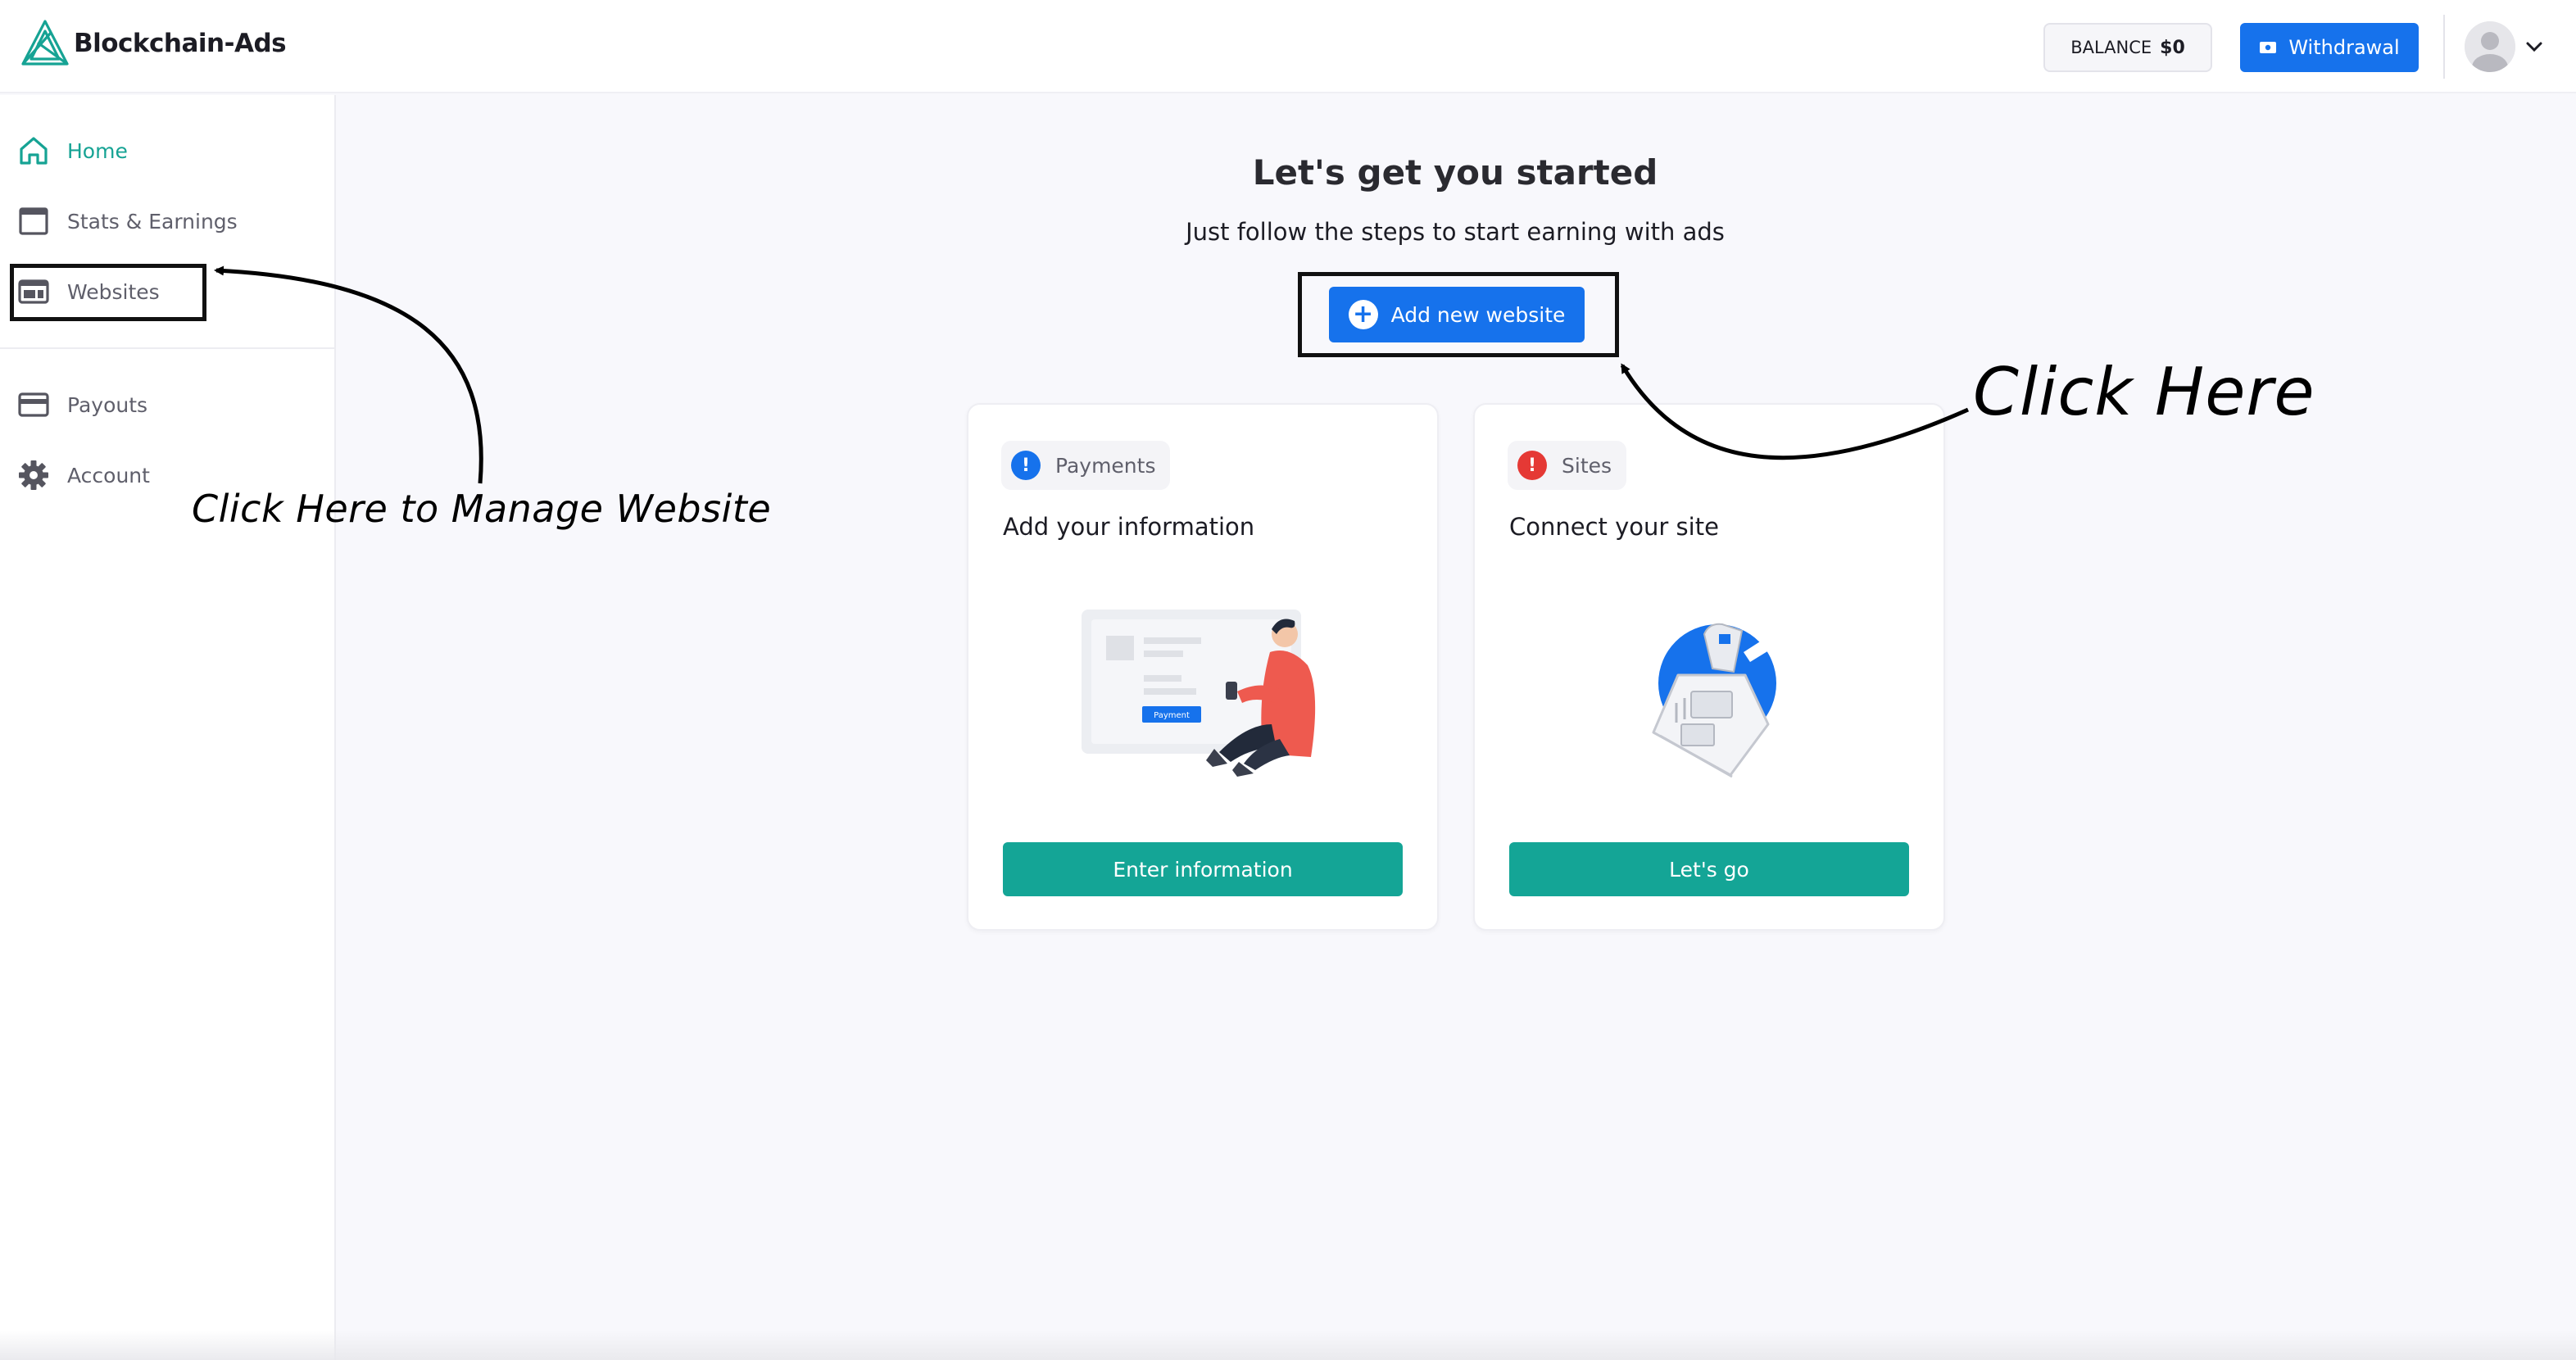 The height and width of the screenshot is (1360, 2576). I want to click on payment-illustration-label: Payment, so click(1172, 715).